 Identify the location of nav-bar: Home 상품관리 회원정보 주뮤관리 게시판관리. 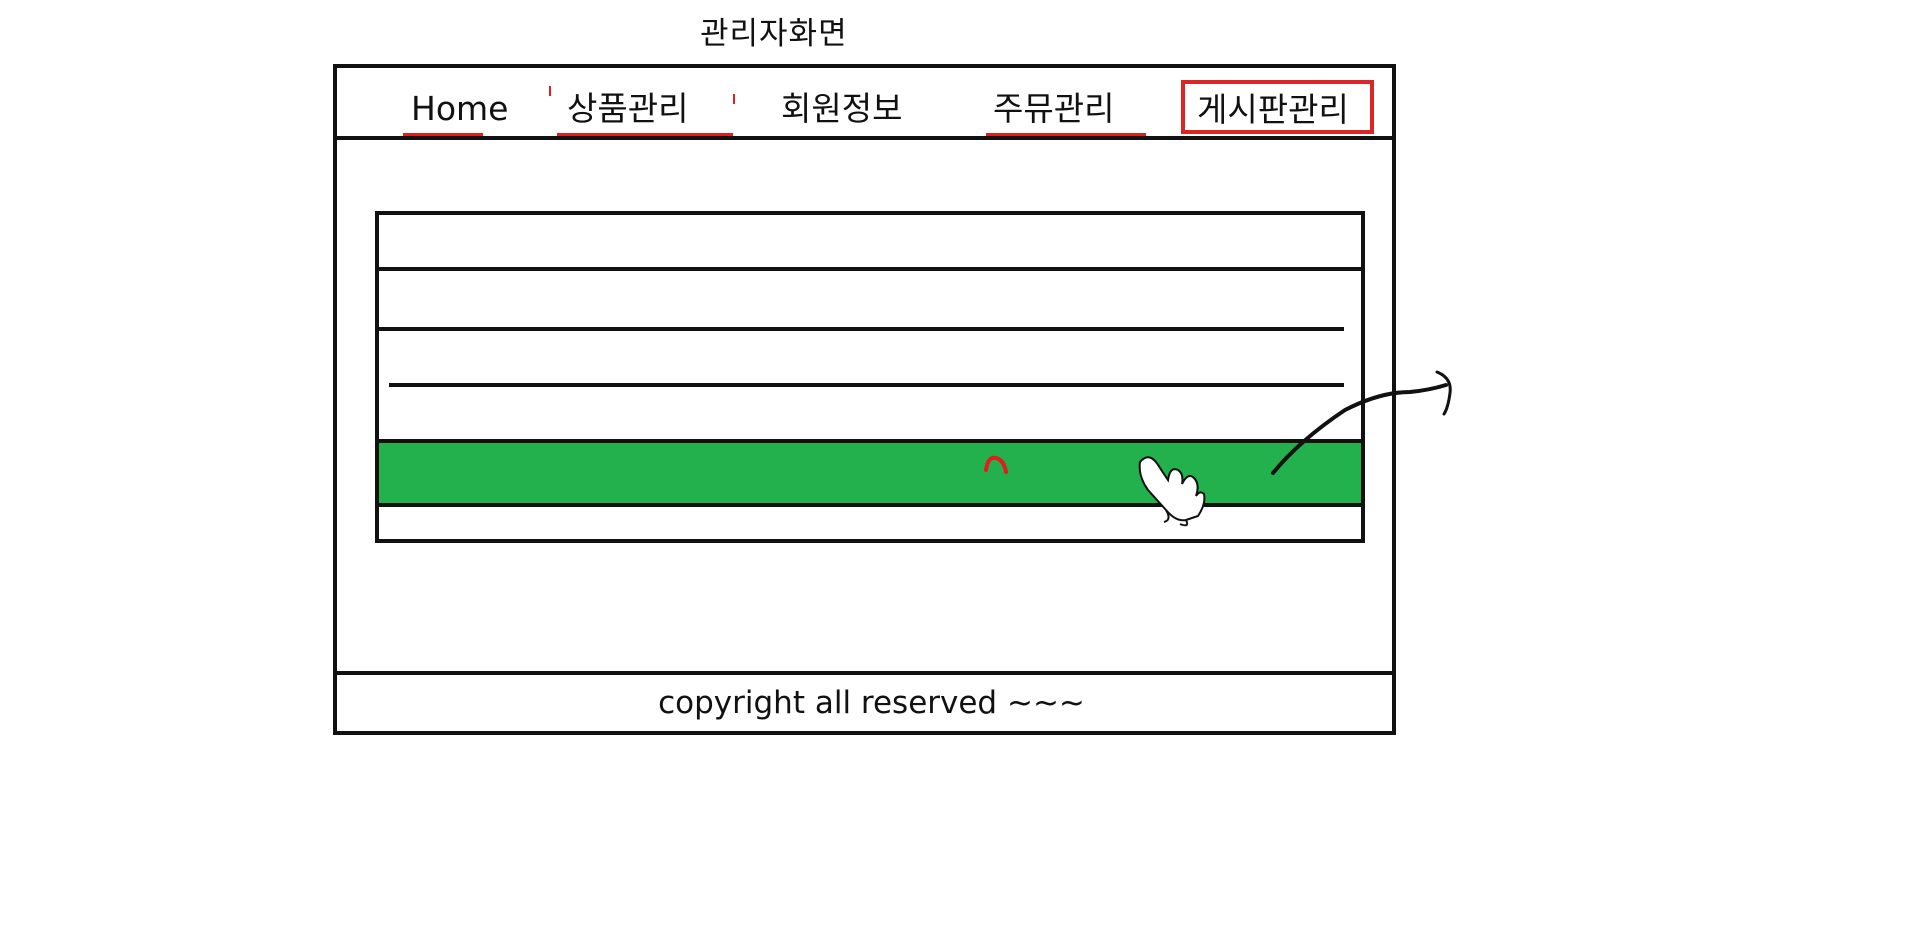
(864, 104).